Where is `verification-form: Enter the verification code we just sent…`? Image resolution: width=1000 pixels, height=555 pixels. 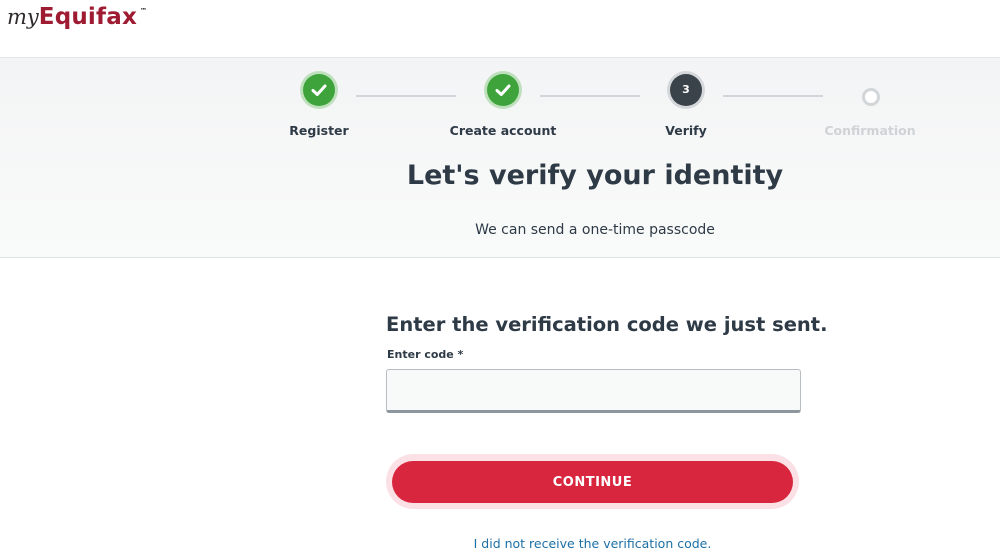 verification-form: Enter the verification code we just sent… is located at coordinates (607, 363).